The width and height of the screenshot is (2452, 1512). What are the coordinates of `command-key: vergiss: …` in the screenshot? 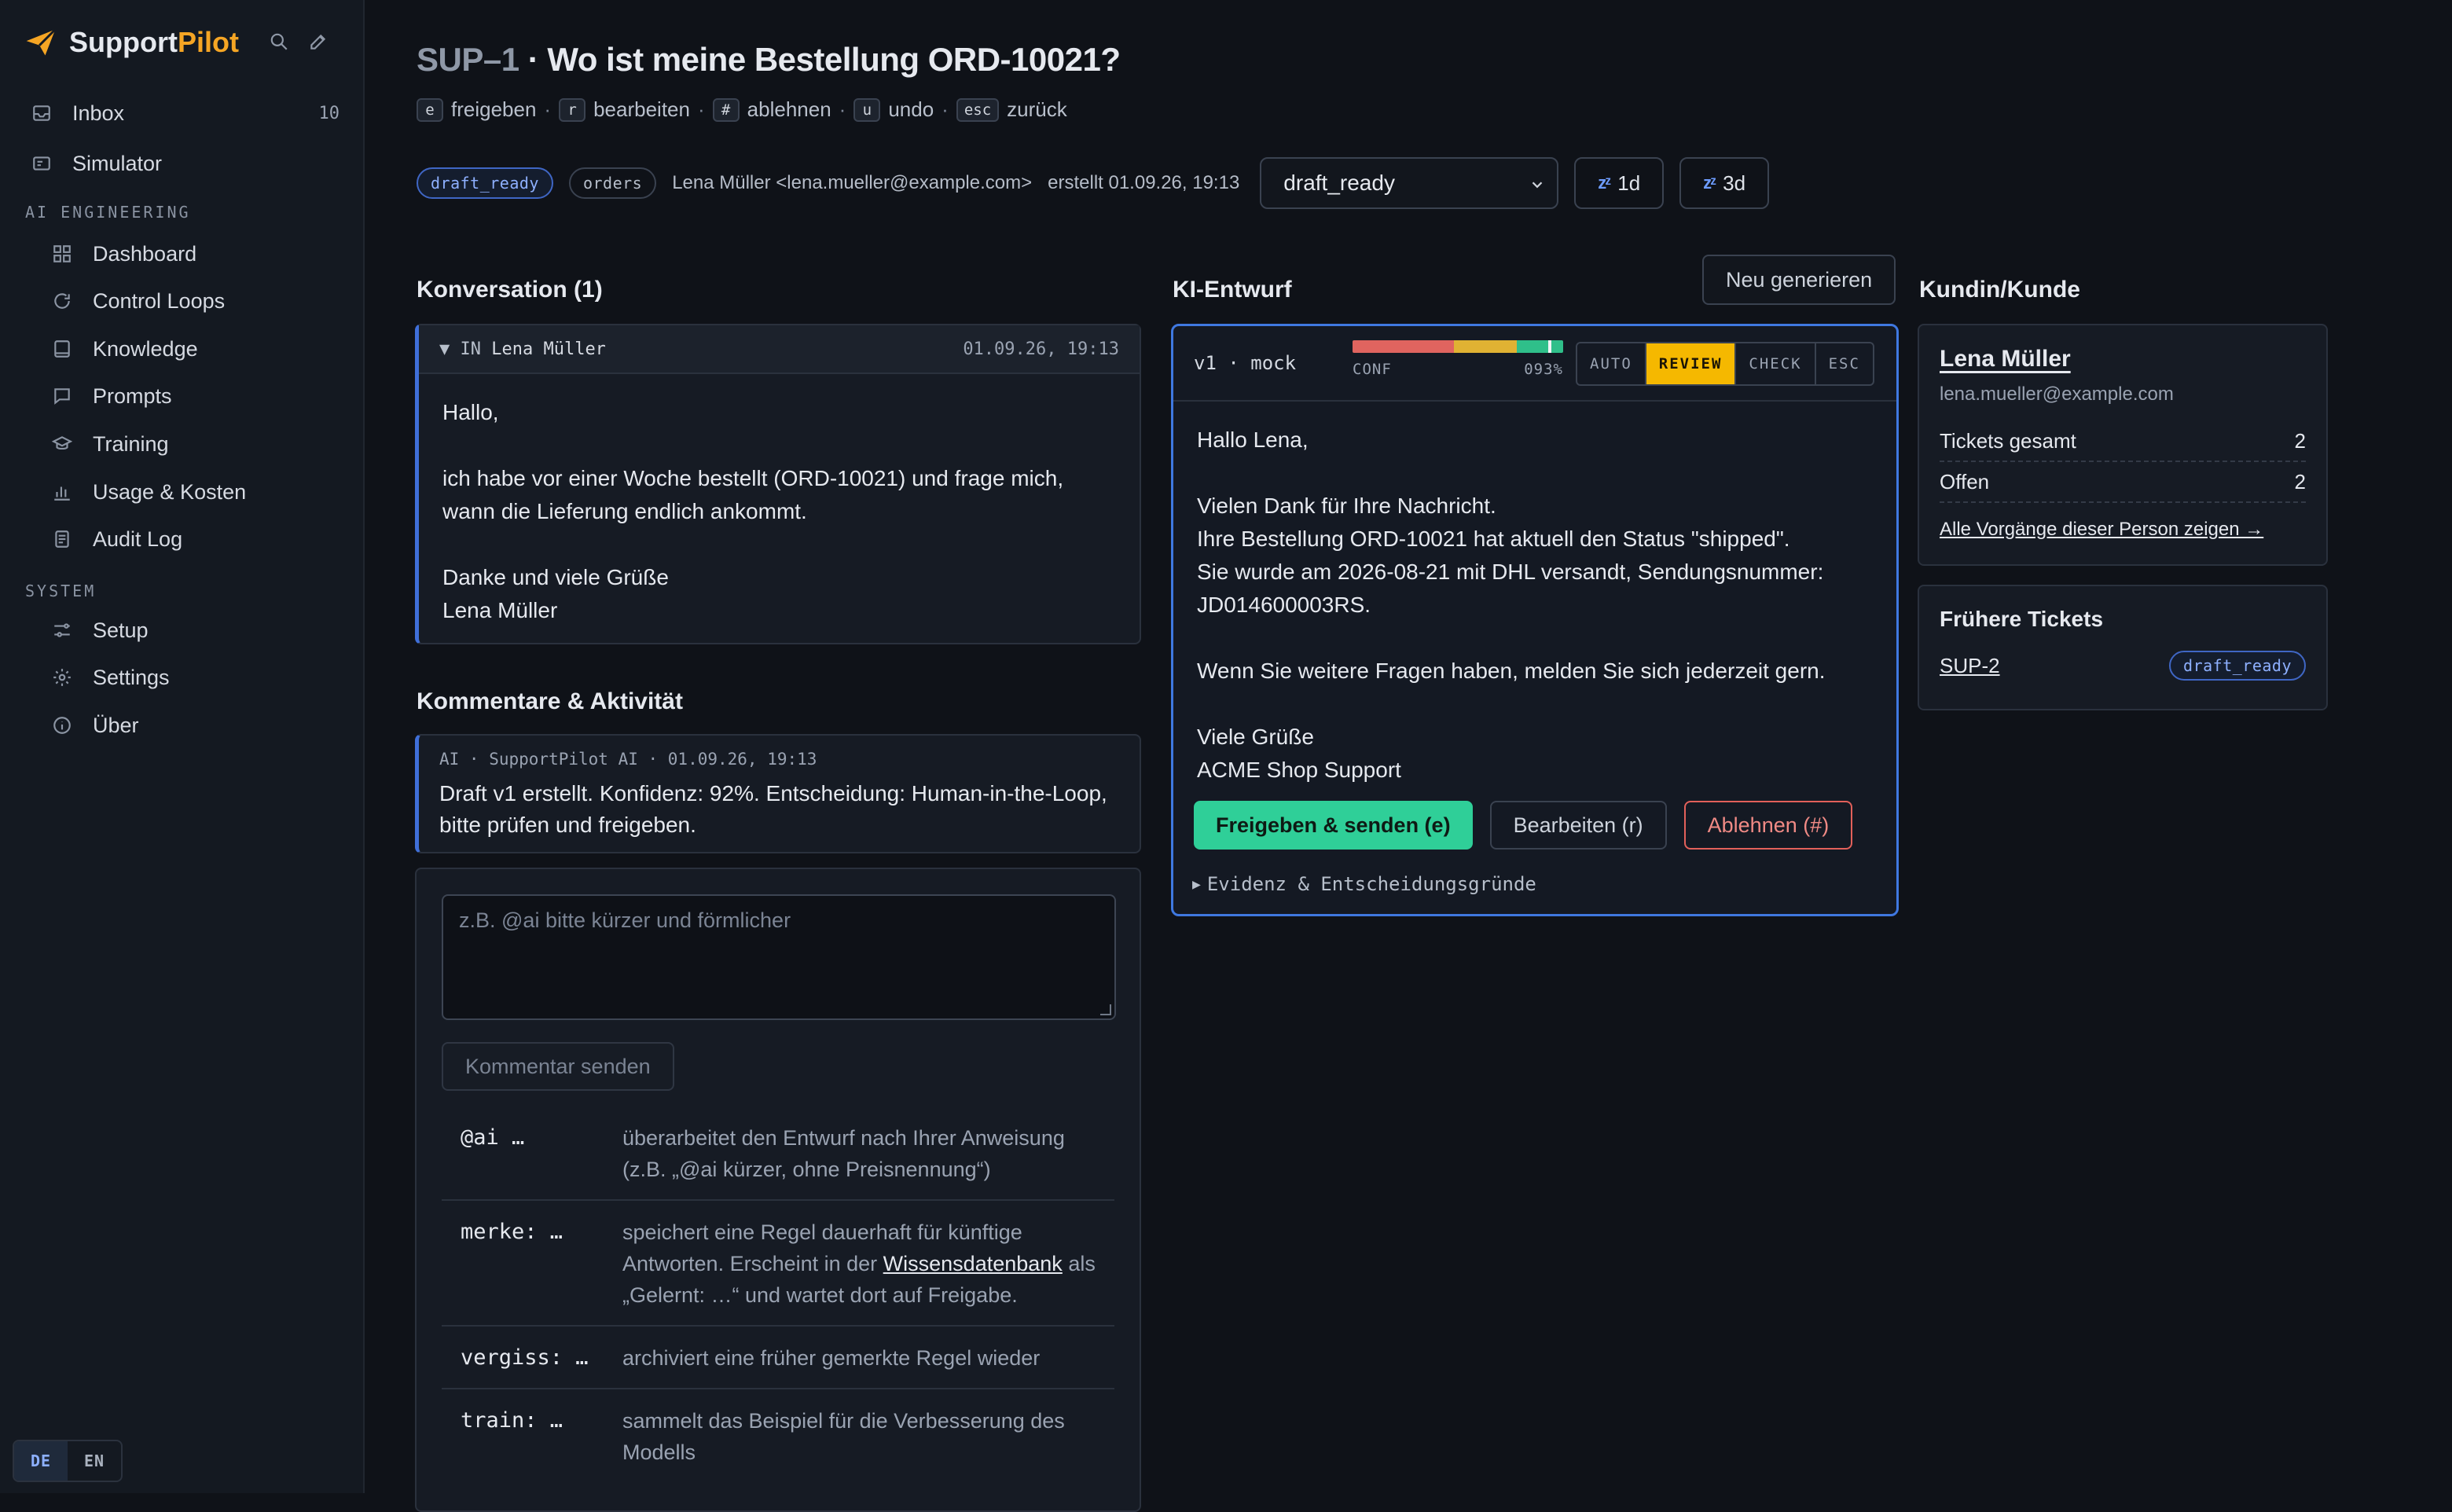 It's located at (525, 1358).